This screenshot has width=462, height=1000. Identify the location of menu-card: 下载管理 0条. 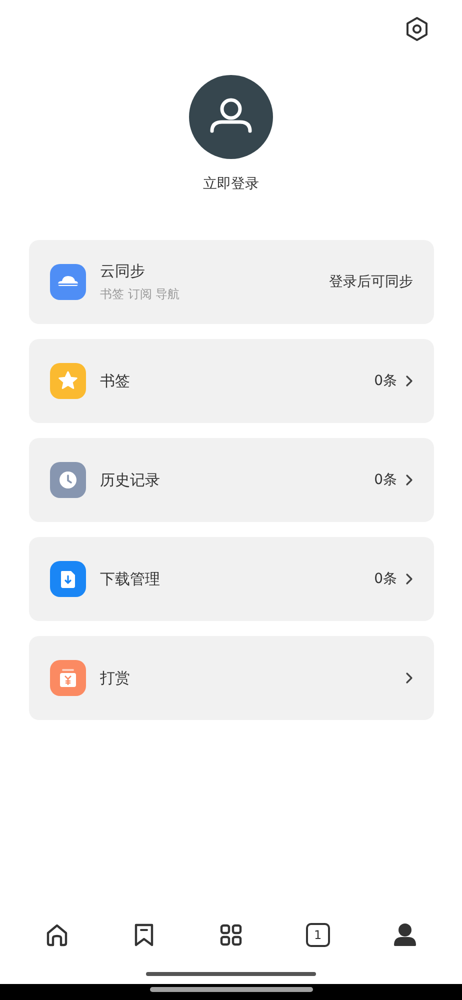
(231, 579).